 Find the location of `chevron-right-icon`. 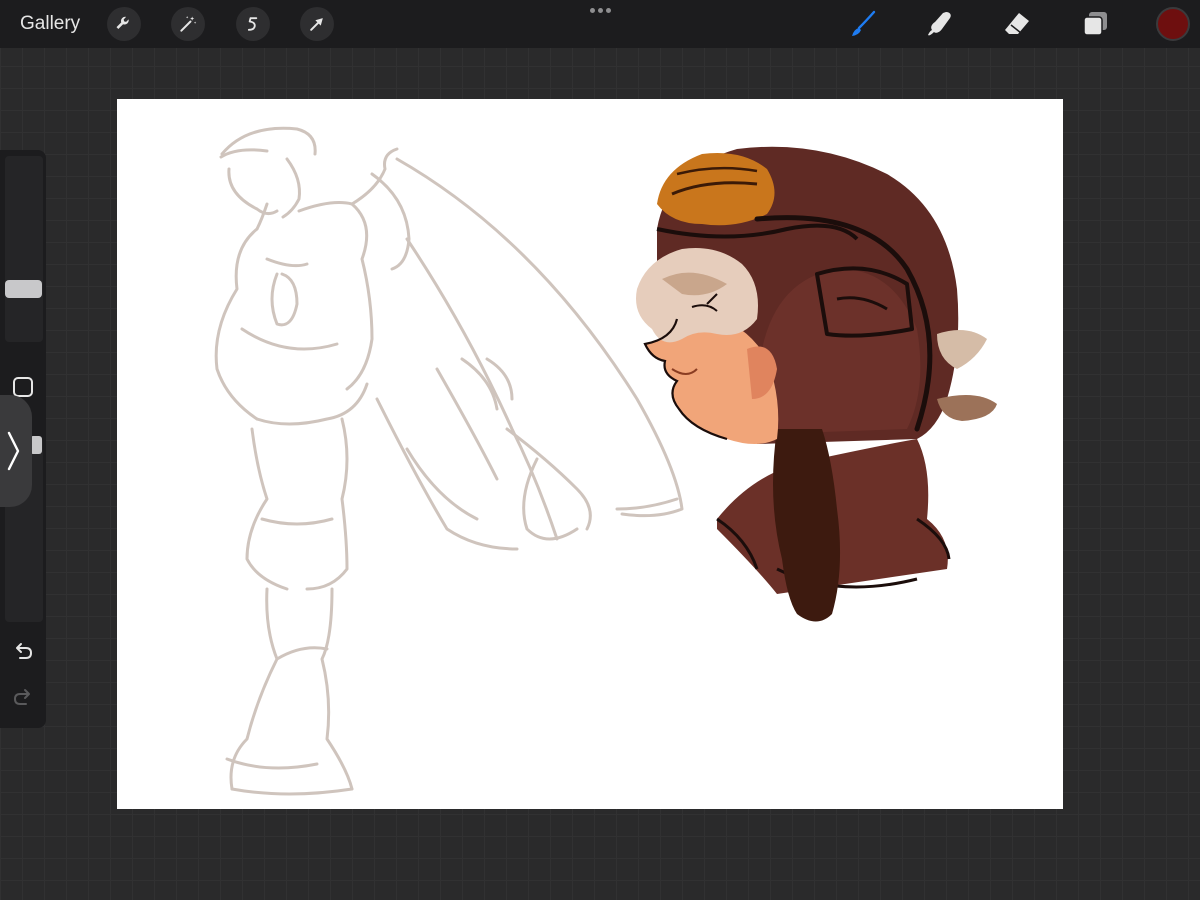

chevron-right-icon is located at coordinates (13, 451).